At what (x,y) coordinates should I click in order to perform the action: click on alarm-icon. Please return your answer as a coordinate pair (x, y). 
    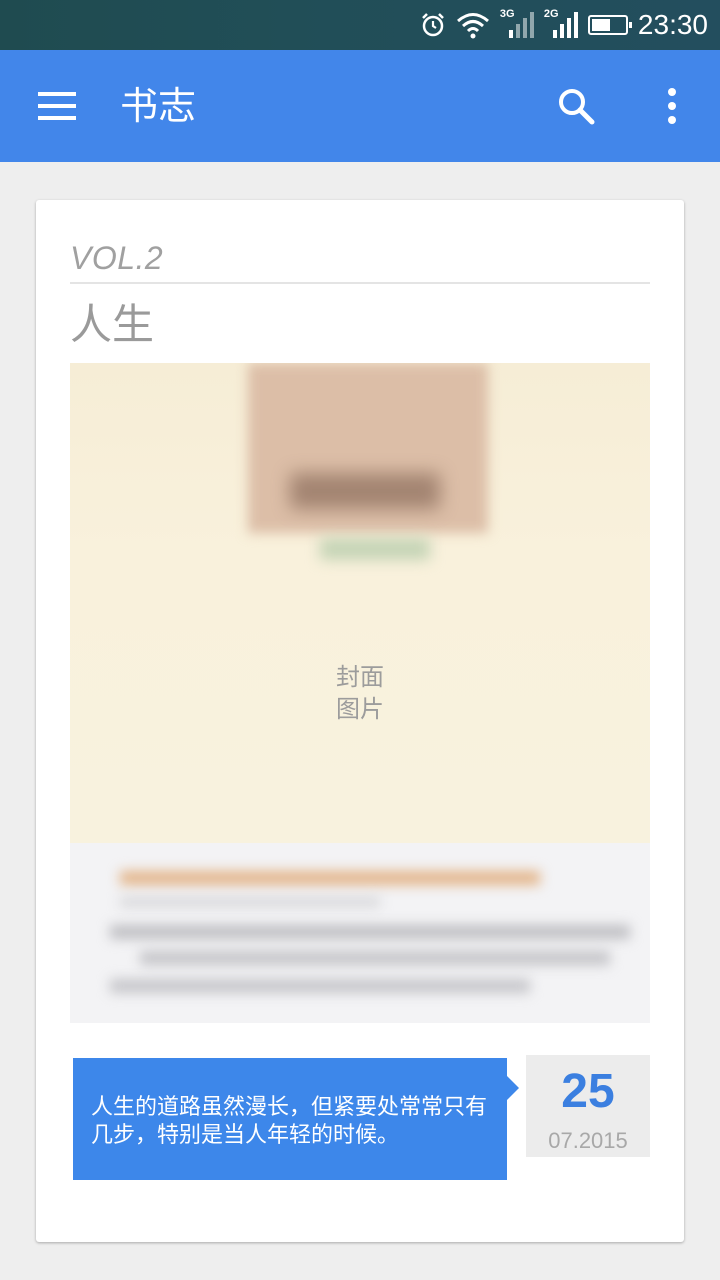
    Looking at the image, I should click on (433, 25).